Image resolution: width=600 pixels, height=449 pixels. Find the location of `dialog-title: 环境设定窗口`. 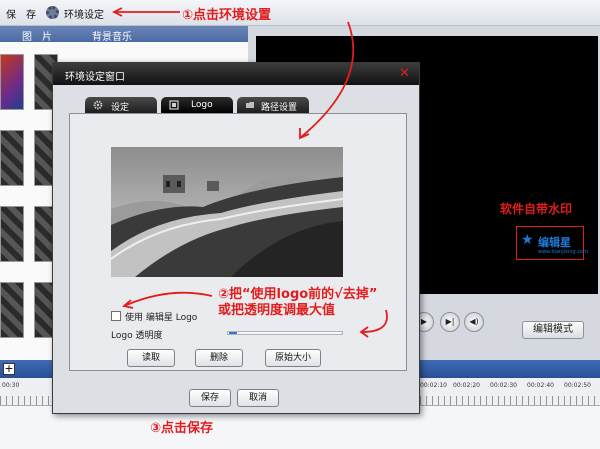

dialog-title: 环境设定窗口 is located at coordinates (95, 77).